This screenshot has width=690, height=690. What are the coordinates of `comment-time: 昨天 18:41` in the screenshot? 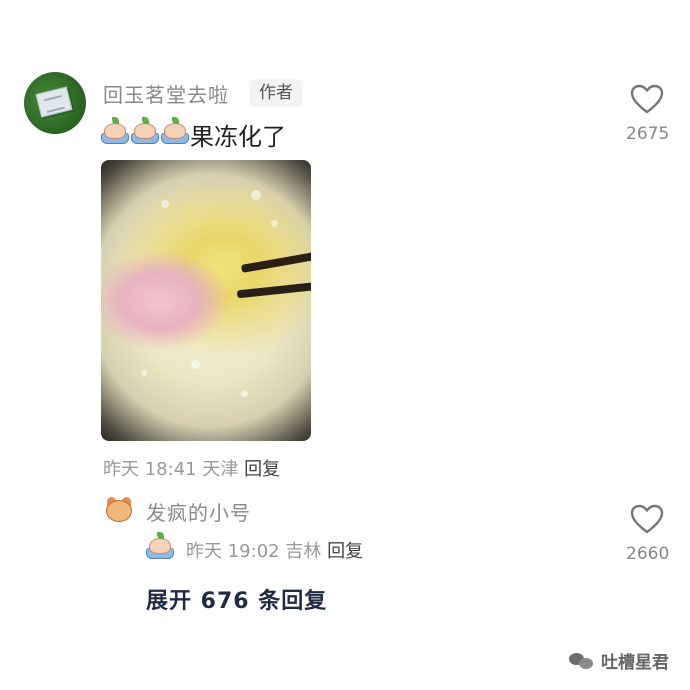 It's located at (150, 469).